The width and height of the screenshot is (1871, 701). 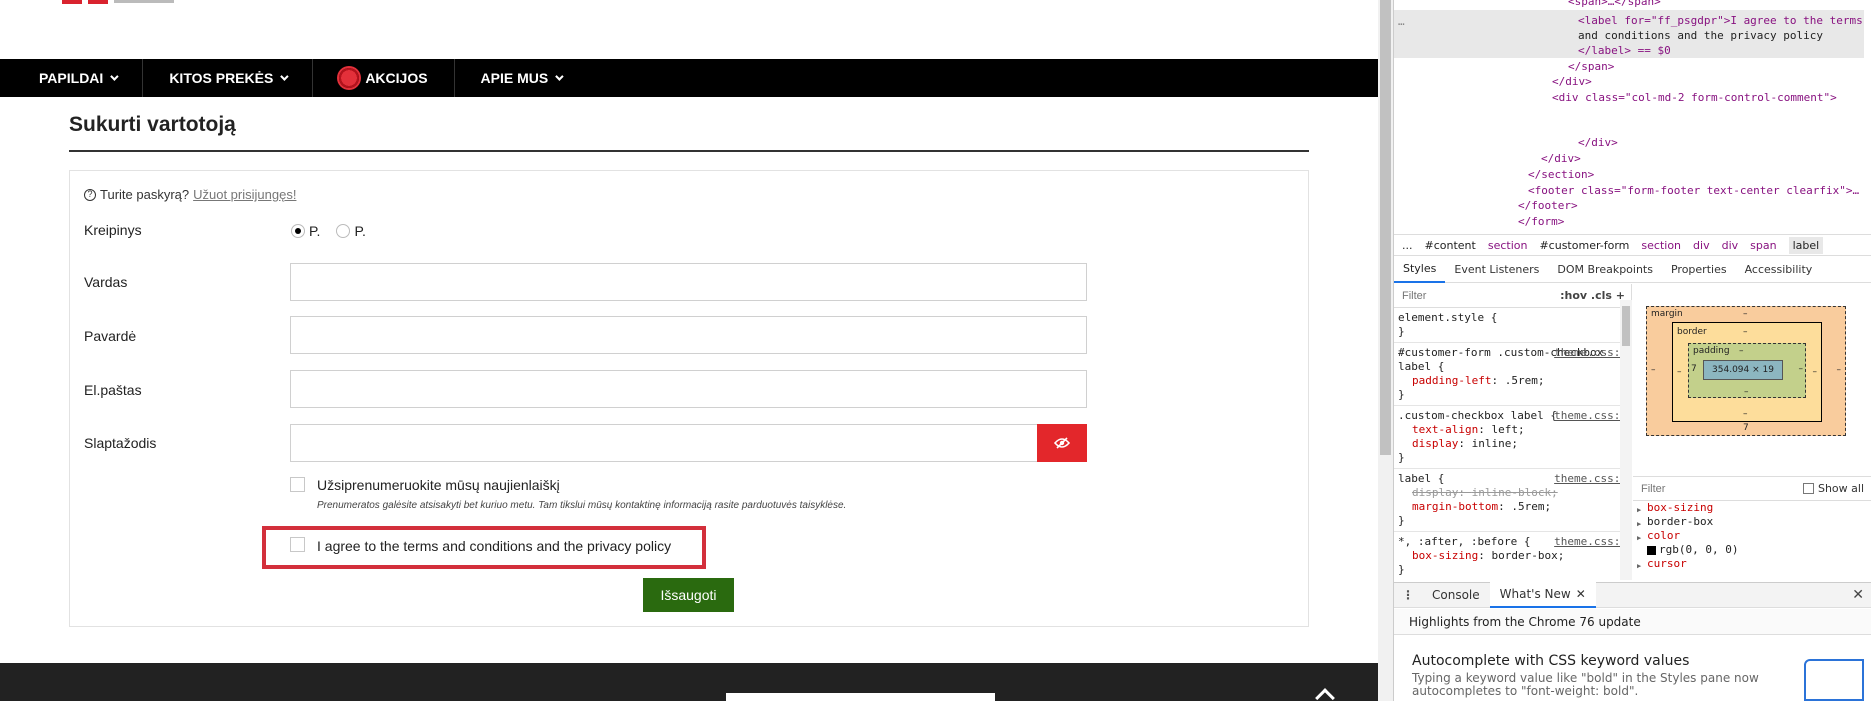 I want to click on more-vertical-icon: ⋮, so click(x=1408, y=595).